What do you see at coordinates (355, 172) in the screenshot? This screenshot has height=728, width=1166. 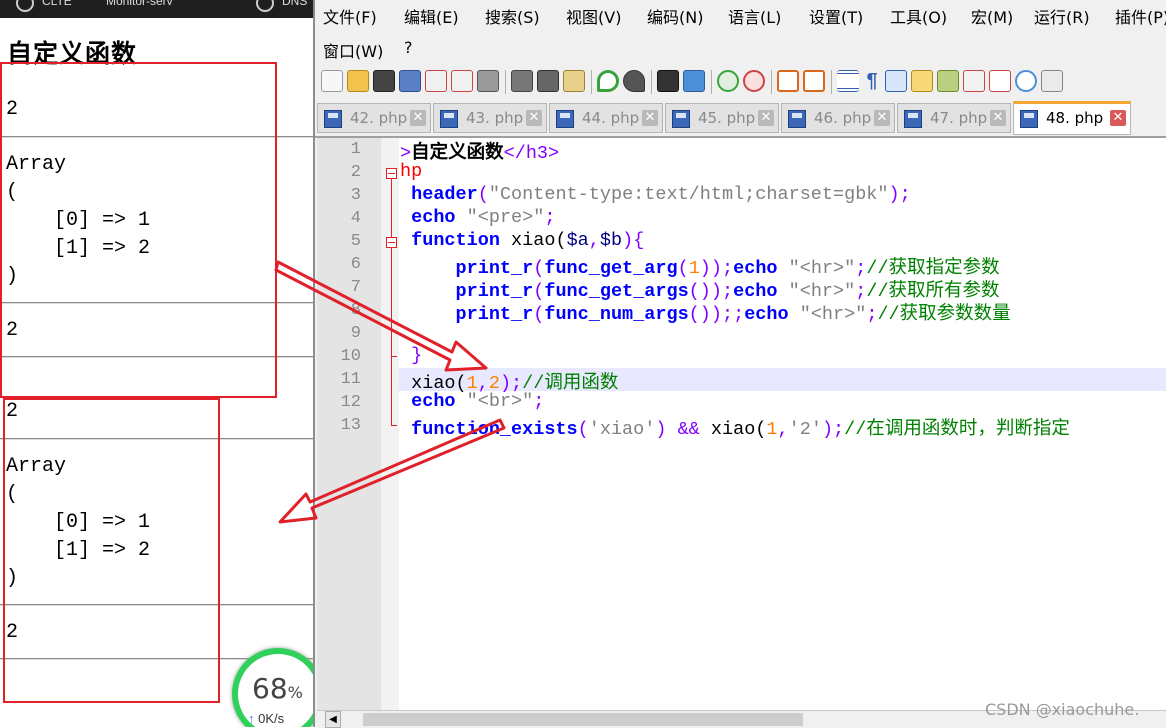 I see `line-number: 2` at bounding box center [355, 172].